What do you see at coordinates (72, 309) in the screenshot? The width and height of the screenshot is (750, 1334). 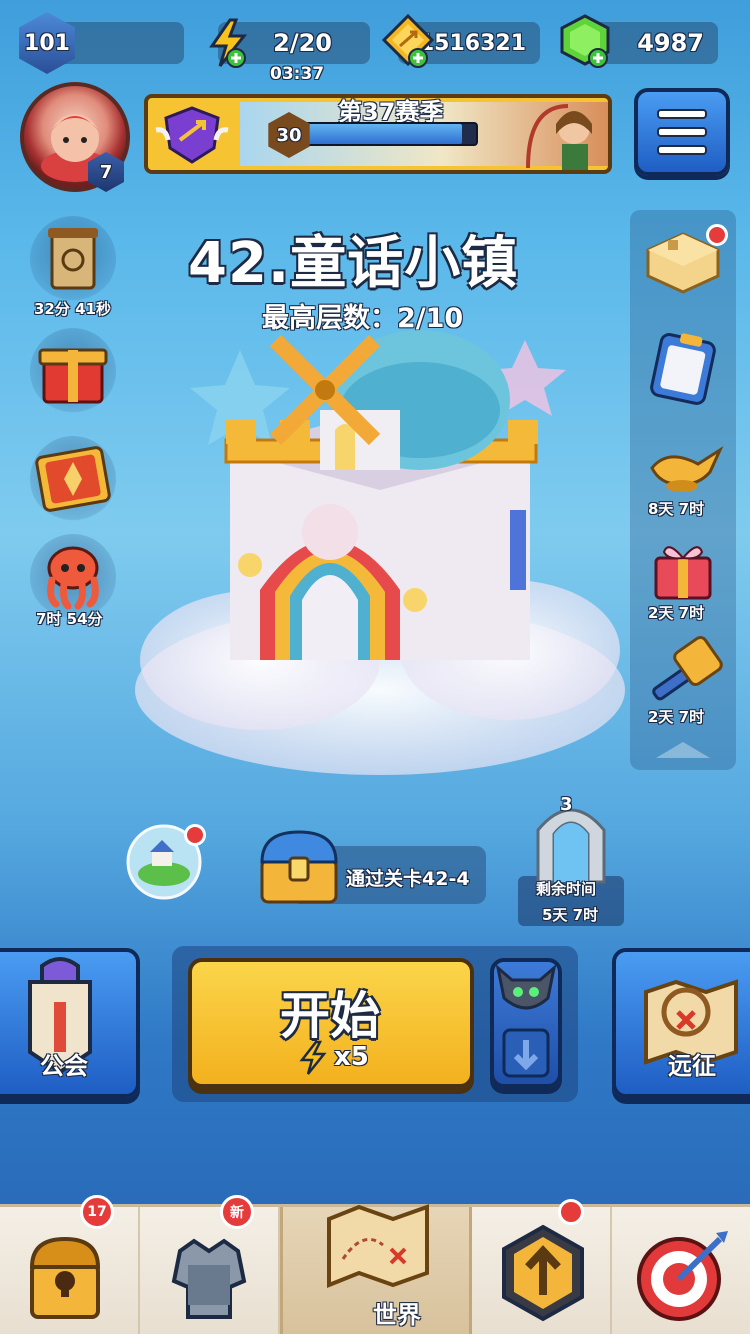 I see `bounty-timer: 32分 41秒` at bounding box center [72, 309].